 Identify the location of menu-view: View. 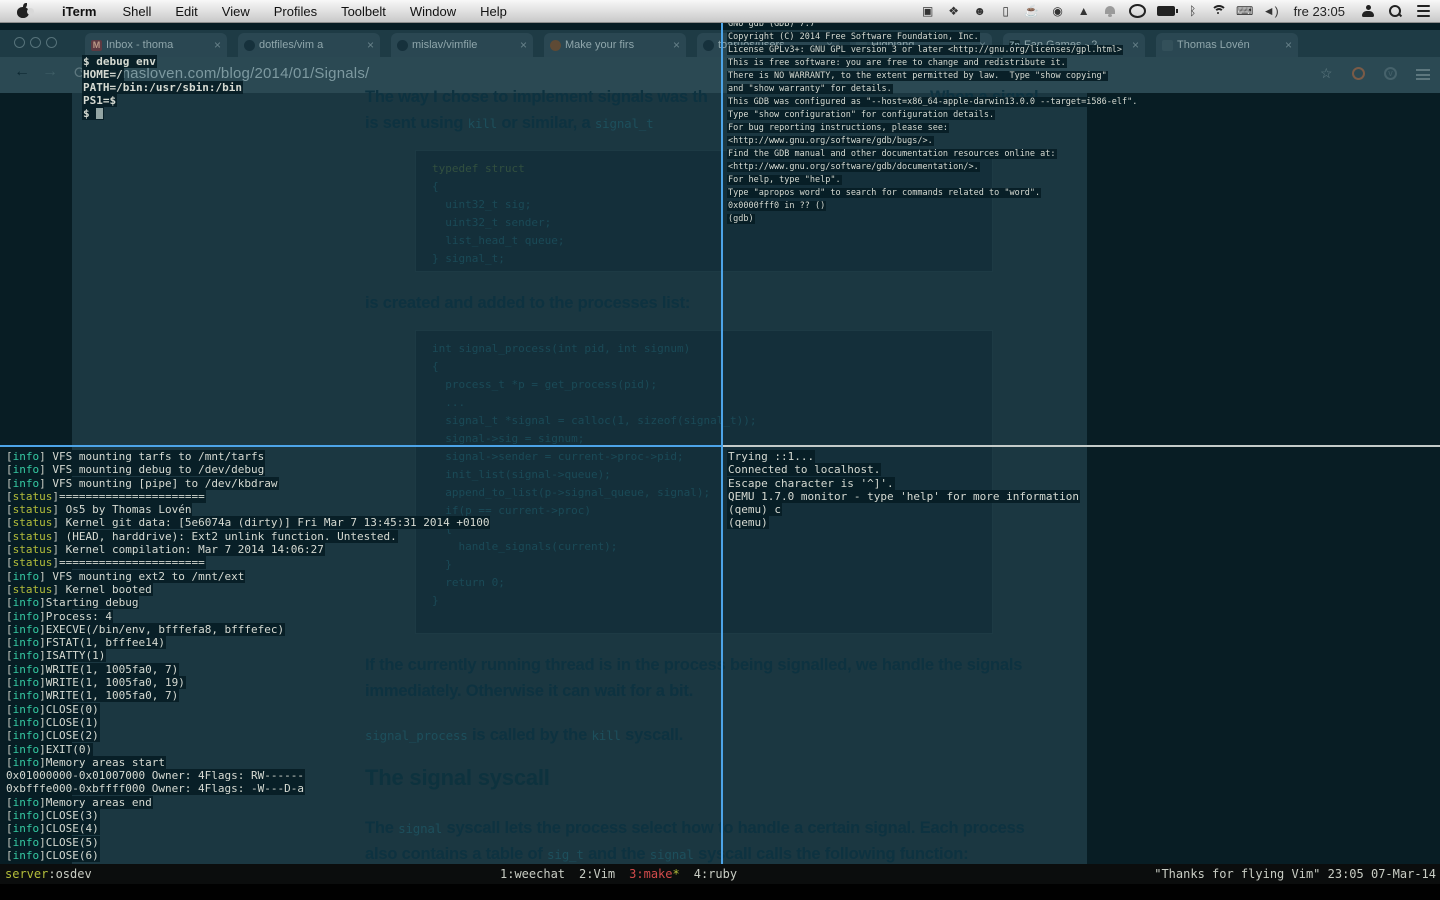
(236, 11).